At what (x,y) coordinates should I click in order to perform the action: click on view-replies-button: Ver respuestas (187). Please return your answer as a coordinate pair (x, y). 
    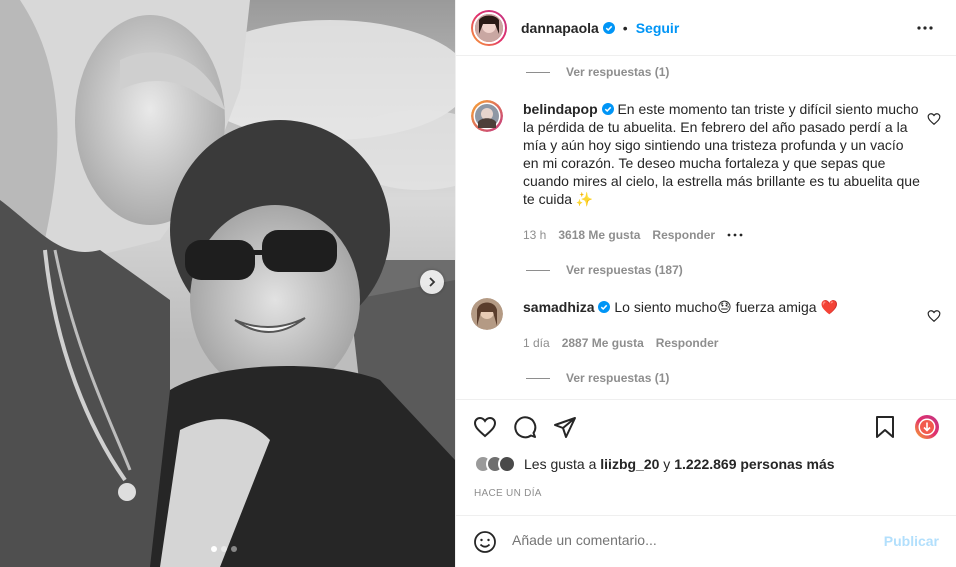
    Looking at the image, I should click on (604, 270).